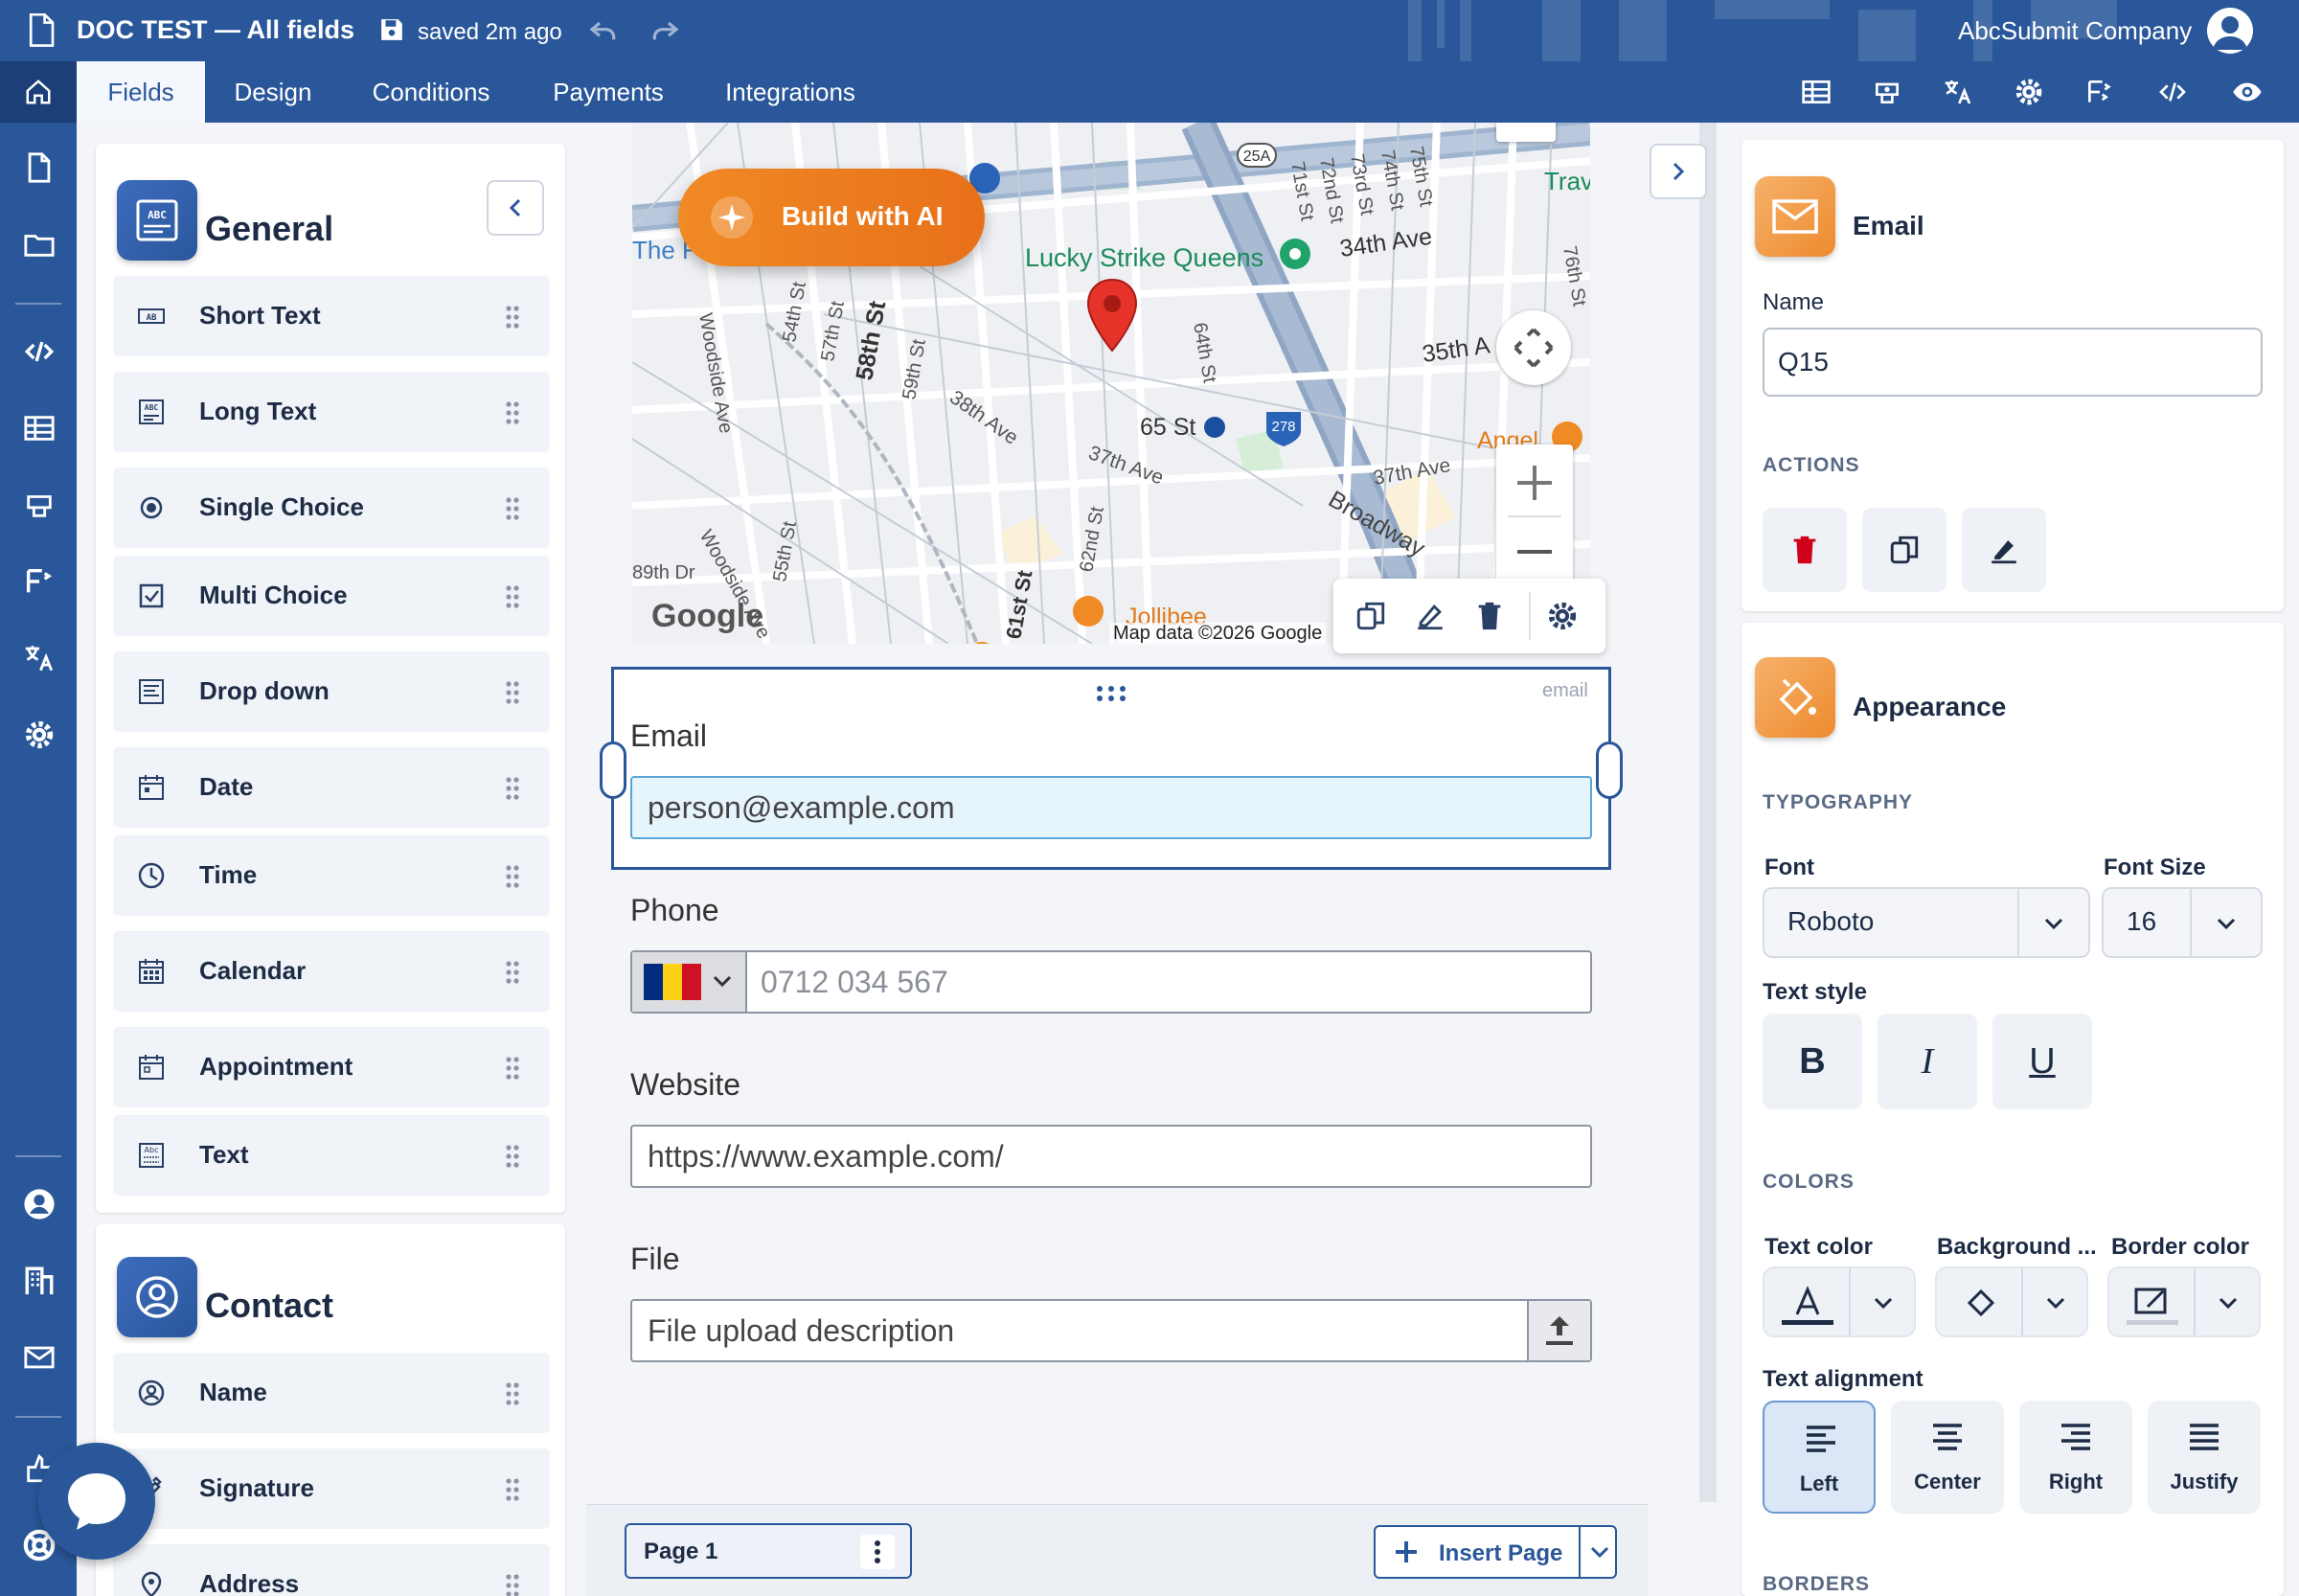  I want to click on location-icon, so click(151, 1583).